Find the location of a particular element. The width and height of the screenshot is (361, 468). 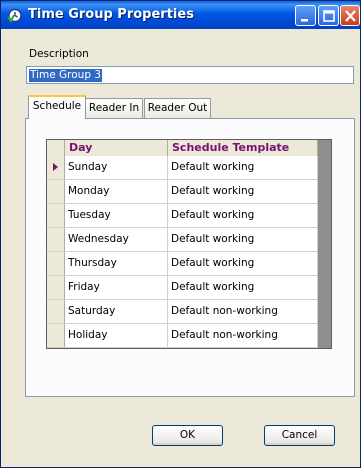

column-header-schedule-template: Schedule Template is located at coordinates (243, 148).